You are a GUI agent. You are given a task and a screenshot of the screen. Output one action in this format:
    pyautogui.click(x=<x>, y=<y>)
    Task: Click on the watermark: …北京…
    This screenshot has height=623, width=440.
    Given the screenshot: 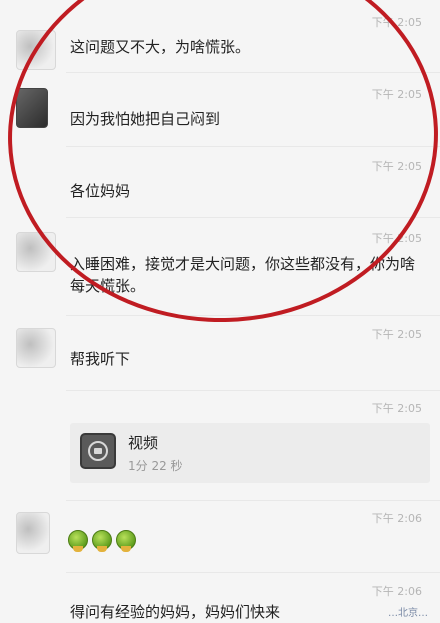 What is the action you would take?
    pyautogui.click(x=408, y=613)
    